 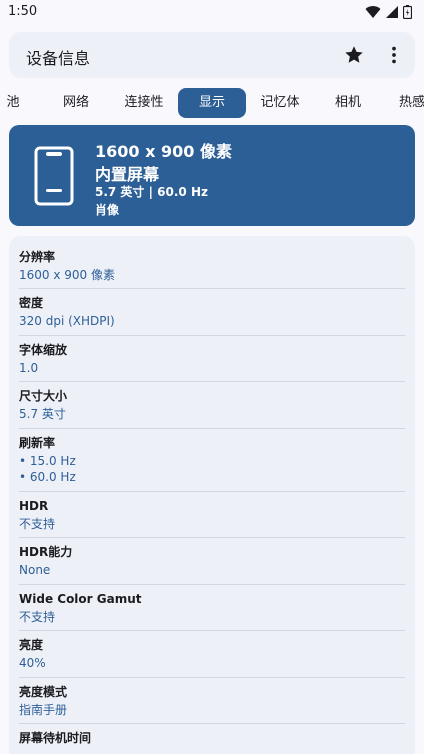 What do you see at coordinates (144, 103) in the screenshot?
I see `tab-connectivity: 连接性` at bounding box center [144, 103].